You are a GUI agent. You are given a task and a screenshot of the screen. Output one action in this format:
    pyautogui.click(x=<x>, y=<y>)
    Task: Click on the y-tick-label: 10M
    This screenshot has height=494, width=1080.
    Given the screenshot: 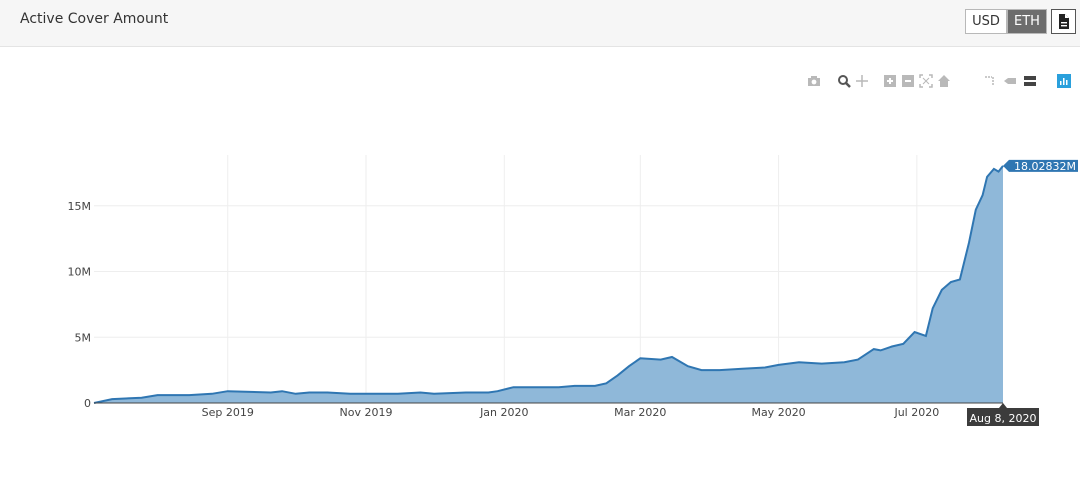 What is the action you would take?
    pyautogui.click(x=80, y=272)
    